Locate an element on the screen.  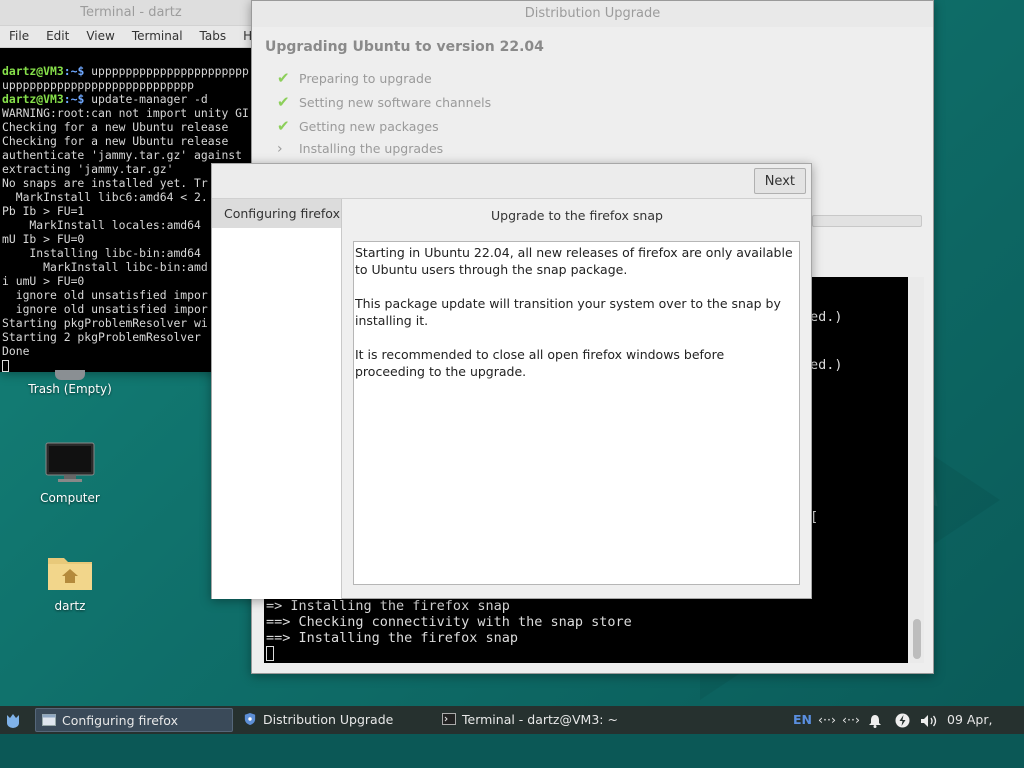
desktop-icon-computer: Computer is located at coordinates (70, 473).